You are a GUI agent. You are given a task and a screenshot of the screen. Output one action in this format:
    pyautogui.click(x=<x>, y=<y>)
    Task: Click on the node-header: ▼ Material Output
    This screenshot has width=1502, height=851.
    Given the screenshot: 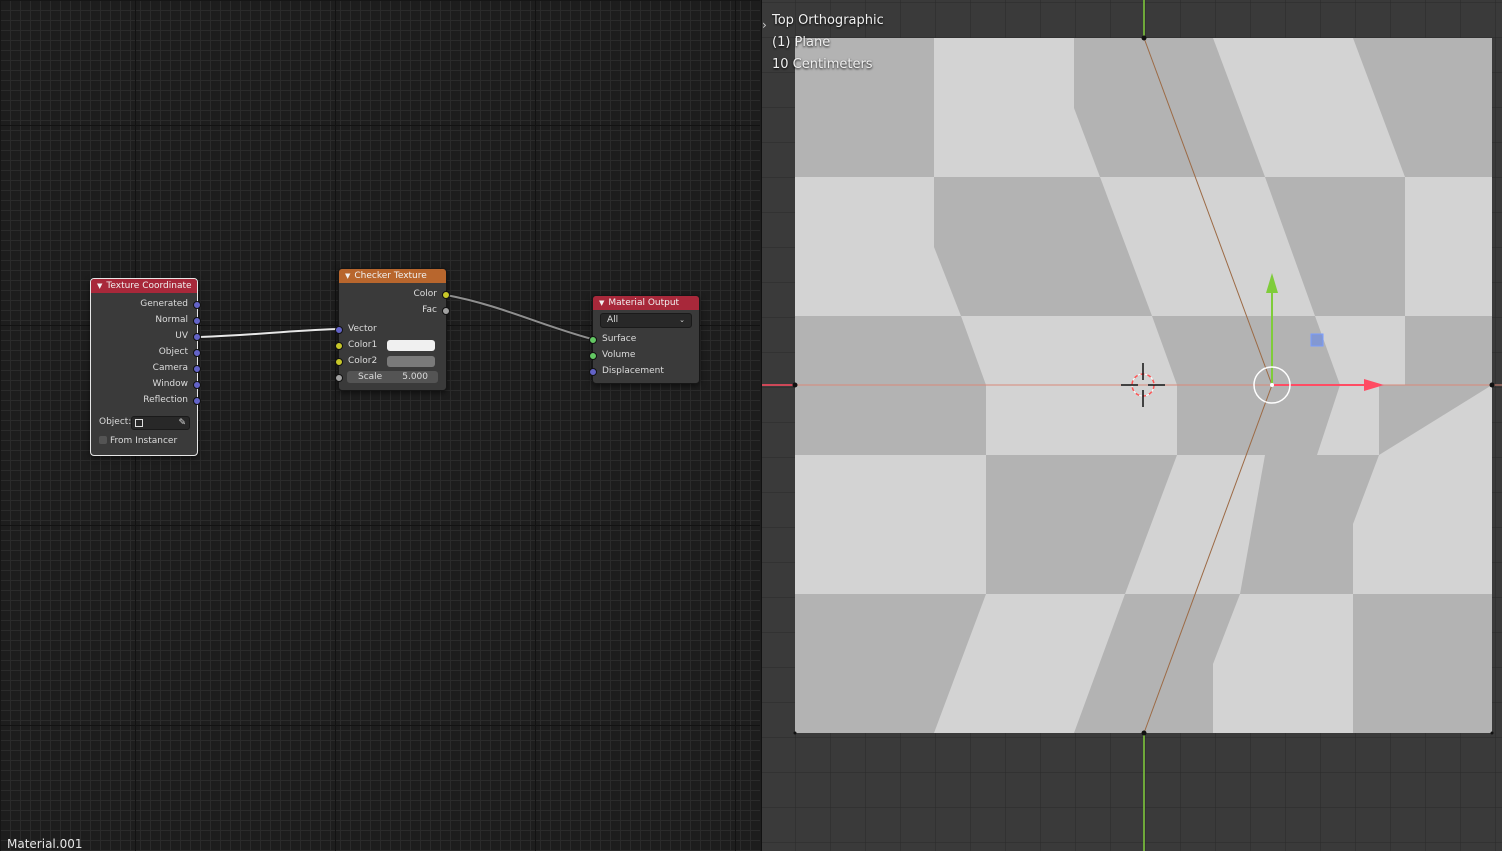 What is the action you would take?
    pyautogui.click(x=646, y=303)
    